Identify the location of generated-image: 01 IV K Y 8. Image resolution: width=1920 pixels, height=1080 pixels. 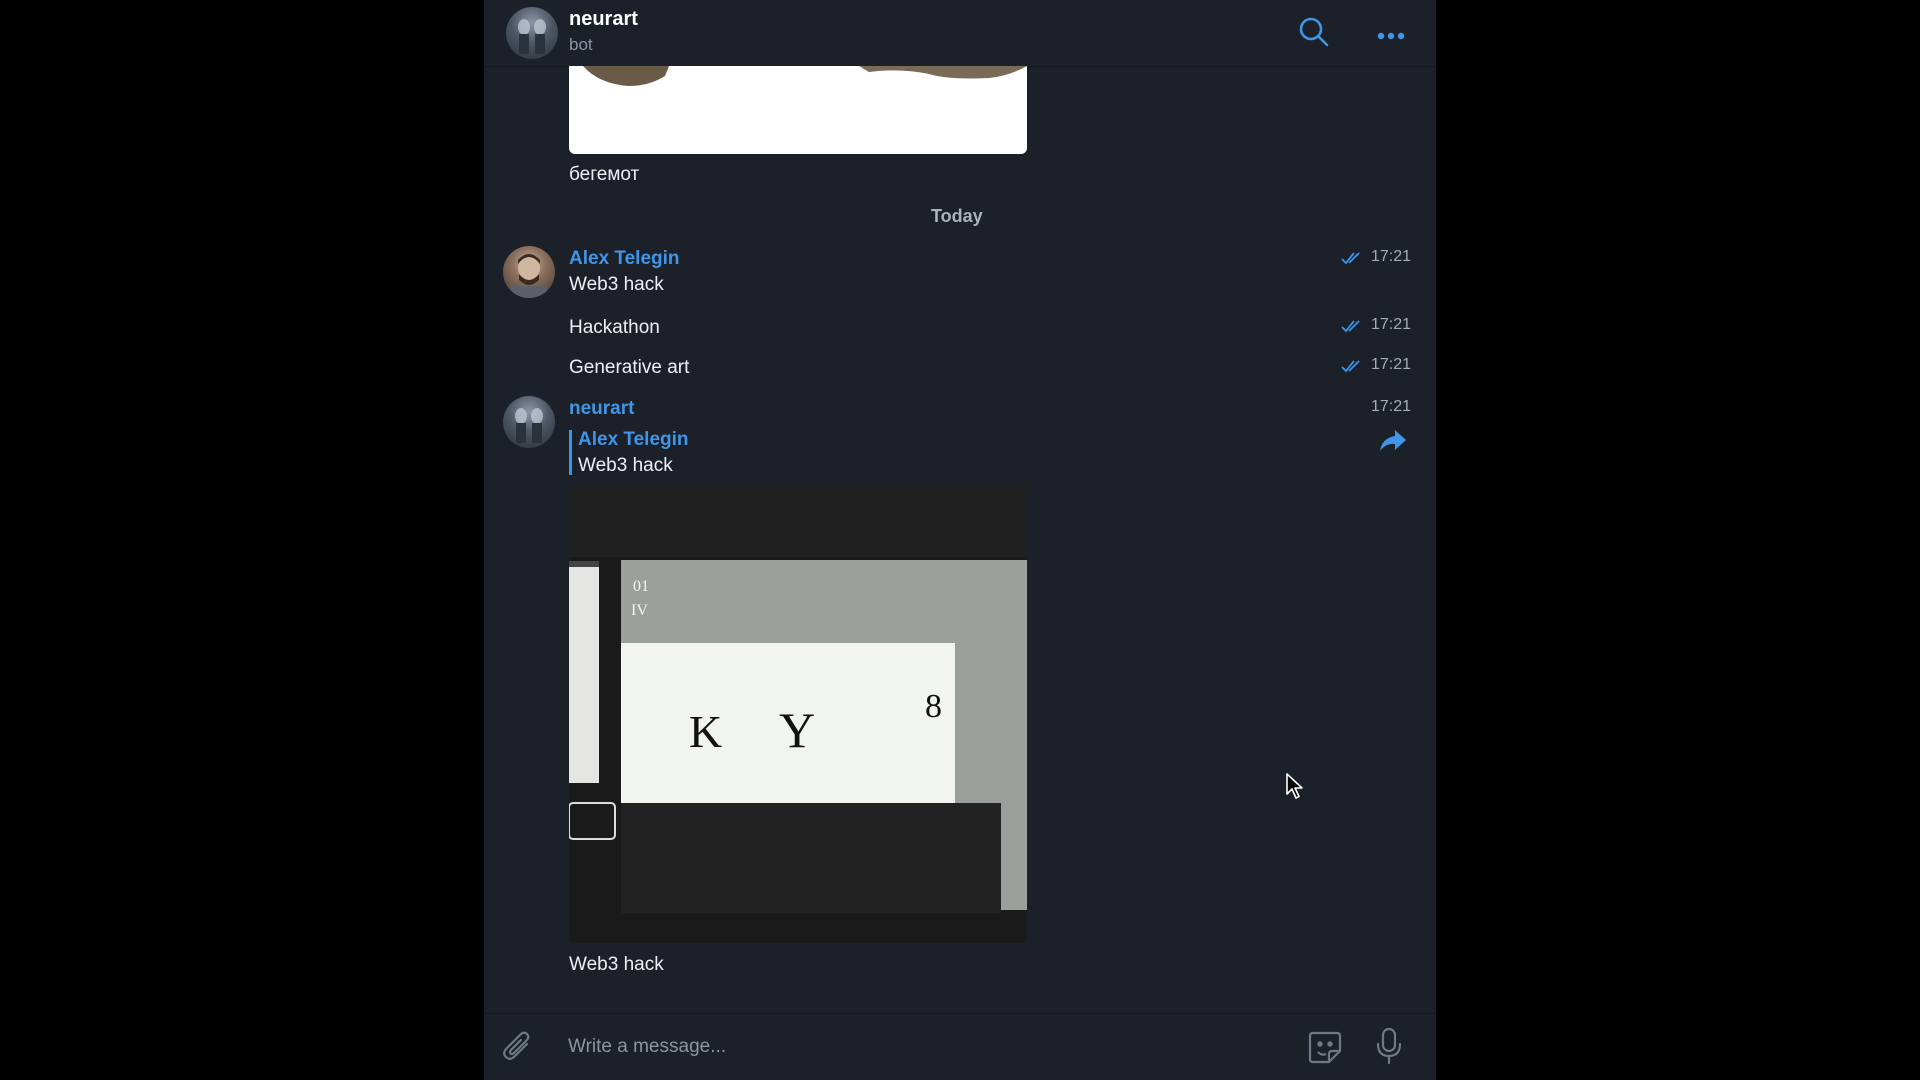
(798, 714).